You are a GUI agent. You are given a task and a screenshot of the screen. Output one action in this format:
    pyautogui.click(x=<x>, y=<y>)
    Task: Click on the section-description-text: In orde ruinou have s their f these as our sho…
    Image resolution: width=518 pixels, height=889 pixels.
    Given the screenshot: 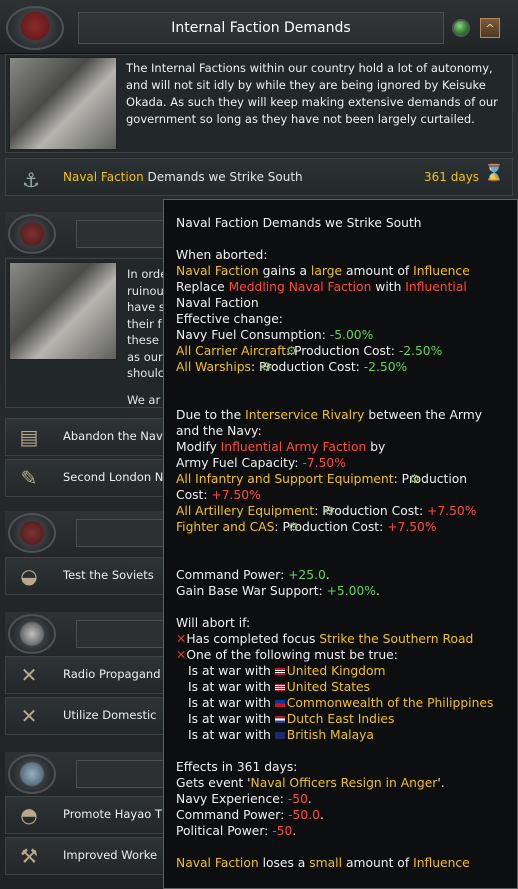 What is the action you would take?
    pyautogui.click(x=147, y=337)
    